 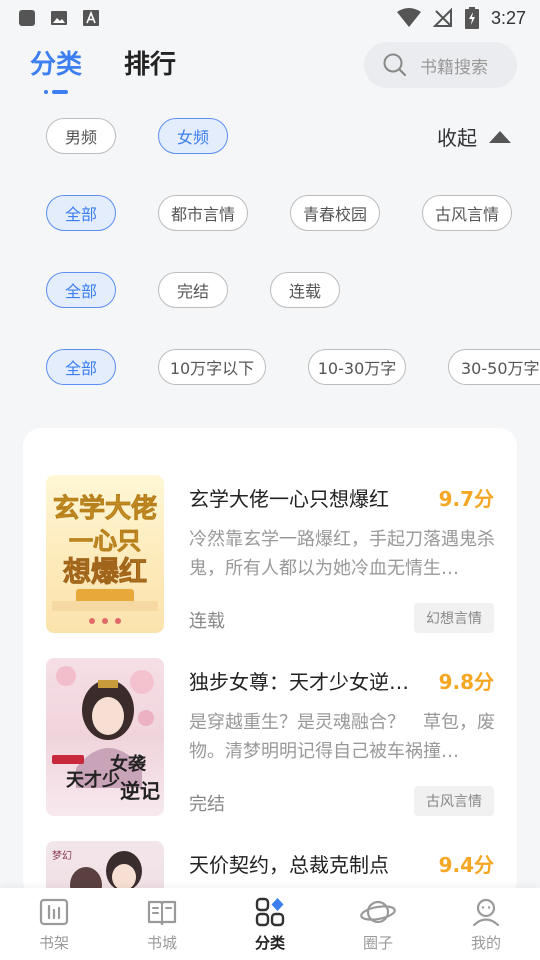 I want to click on image-icon, so click(x=59, y=18).